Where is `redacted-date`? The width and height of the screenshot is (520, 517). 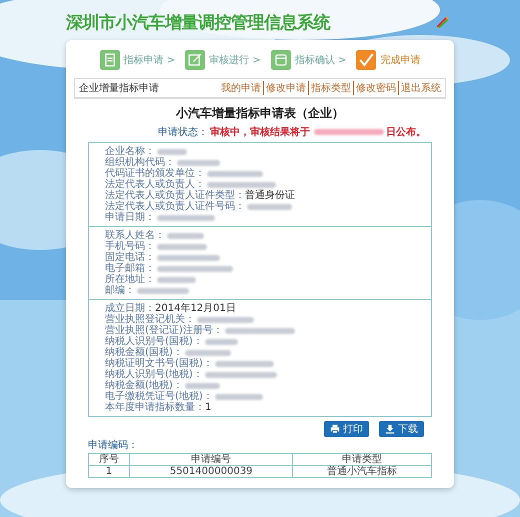 redacted-date is located at coordinates (349, 132).